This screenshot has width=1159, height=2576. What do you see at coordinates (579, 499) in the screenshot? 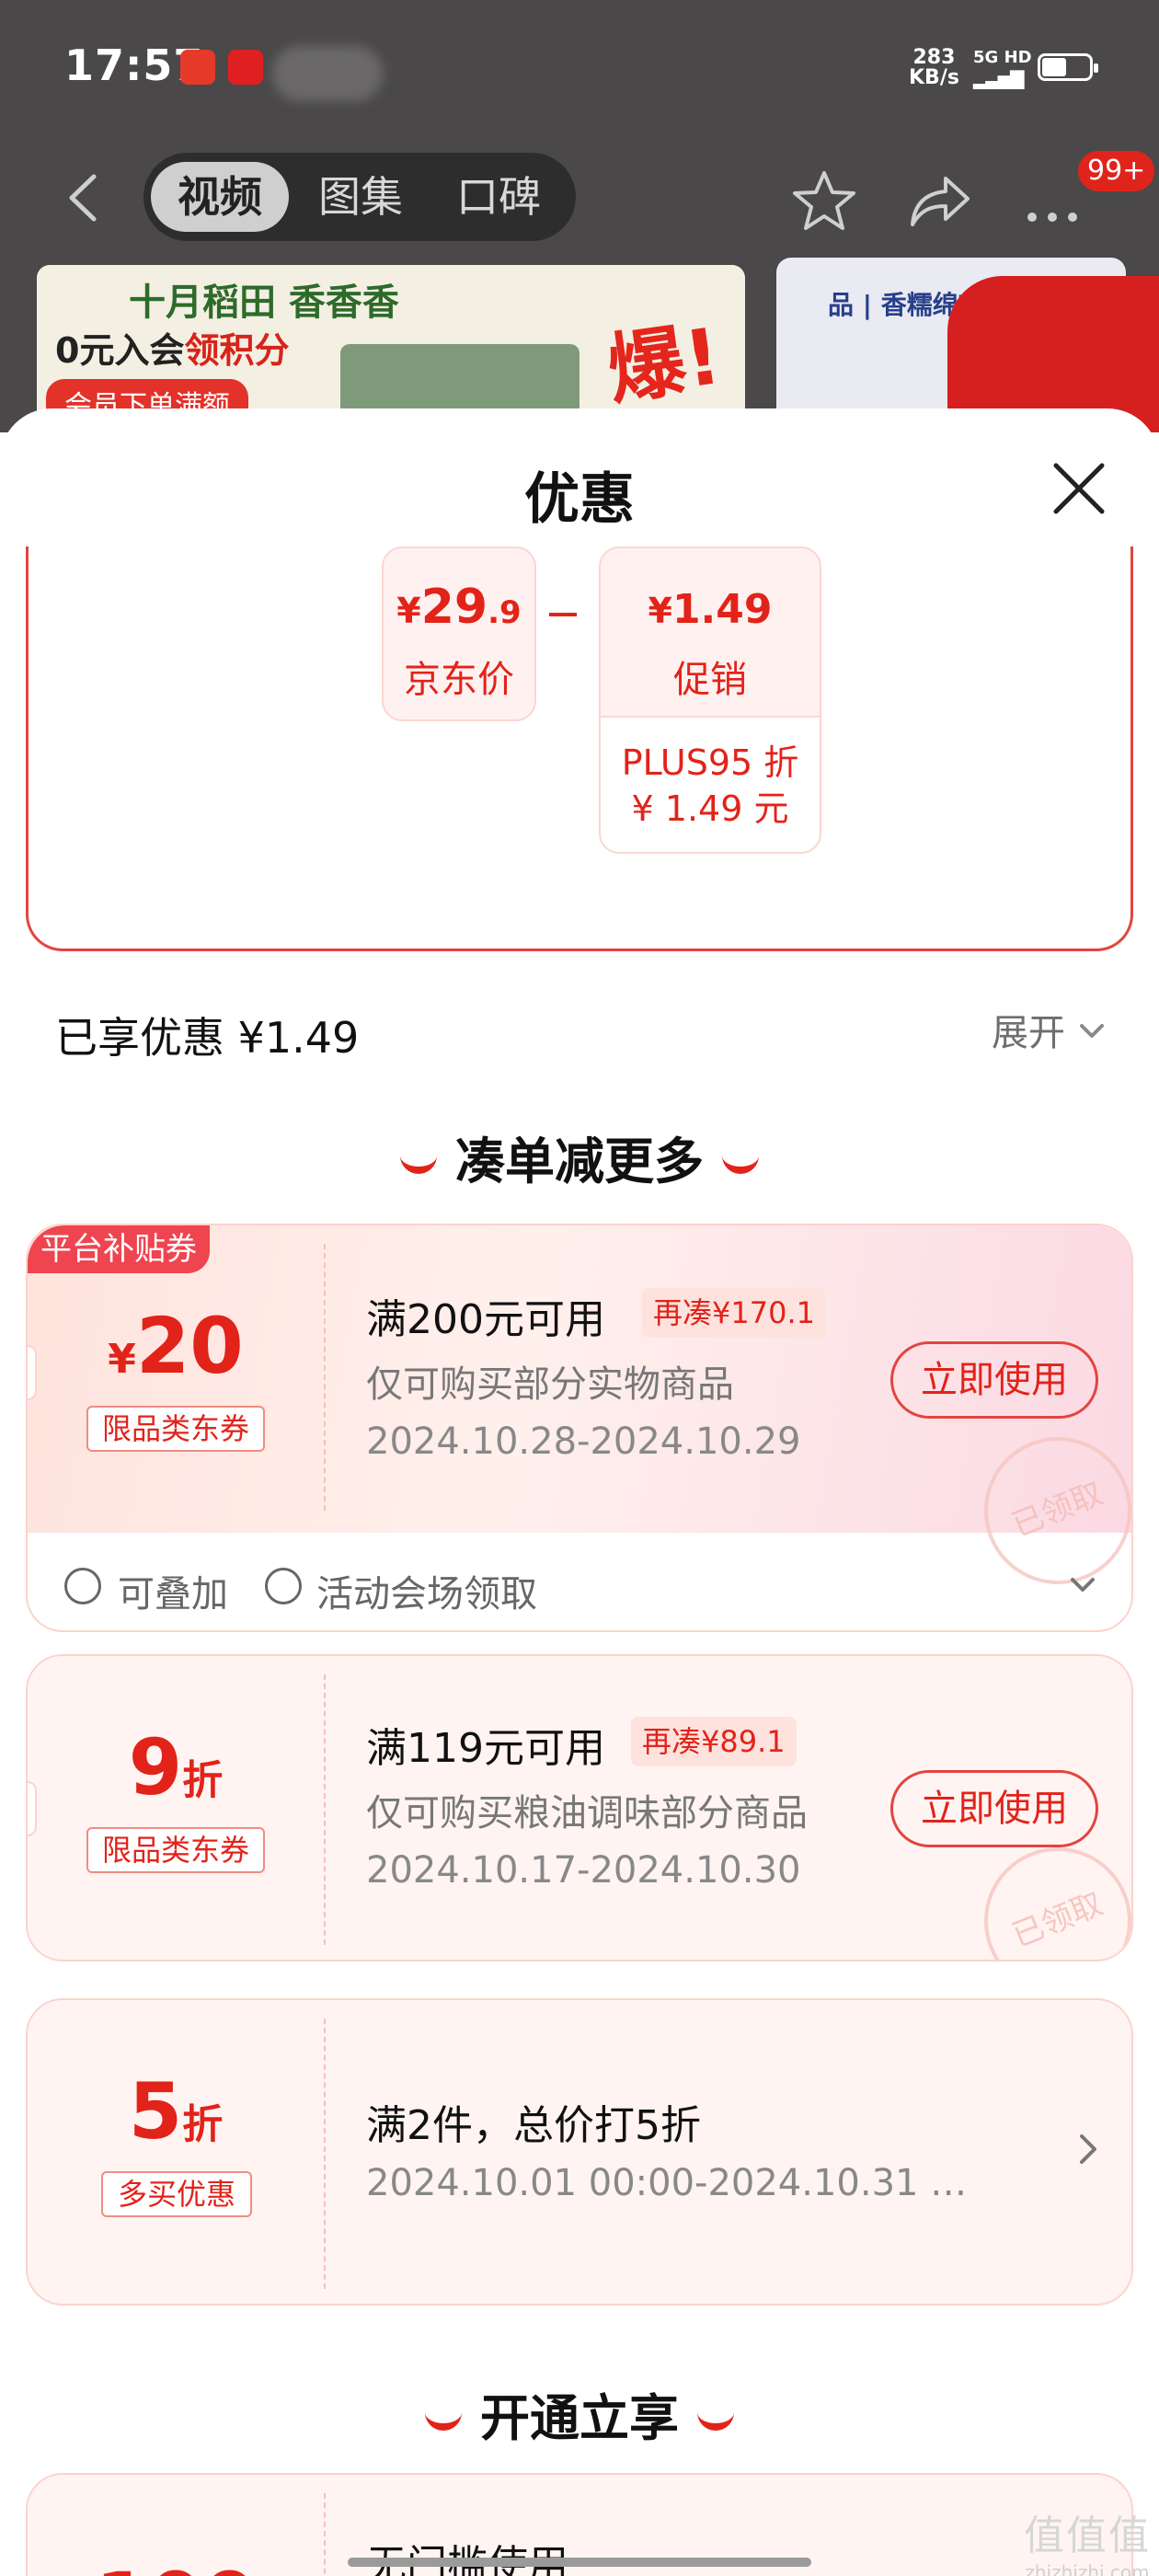
I see `sheet-title: 优惠` at bounding box center [579, 499].